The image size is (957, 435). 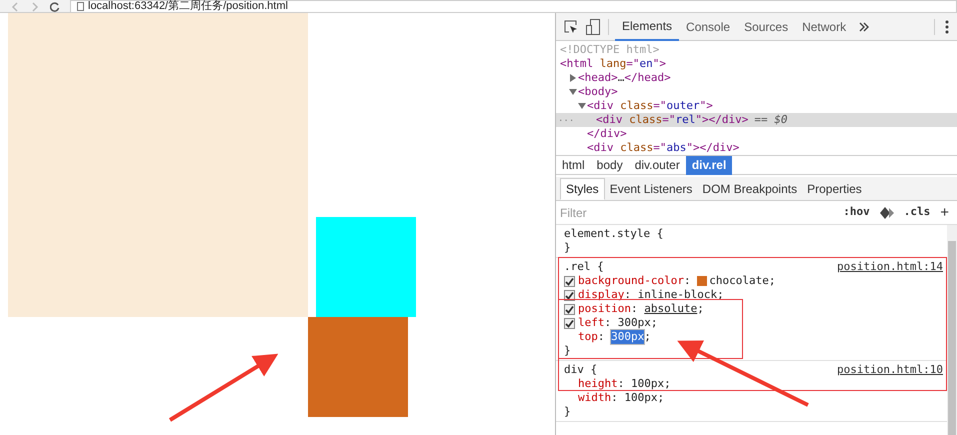 What do you see at coordinates (756, 64) in the screenshot?
I see `dom-tree-row: <html lang="en">` at bounding box center [756, 64].